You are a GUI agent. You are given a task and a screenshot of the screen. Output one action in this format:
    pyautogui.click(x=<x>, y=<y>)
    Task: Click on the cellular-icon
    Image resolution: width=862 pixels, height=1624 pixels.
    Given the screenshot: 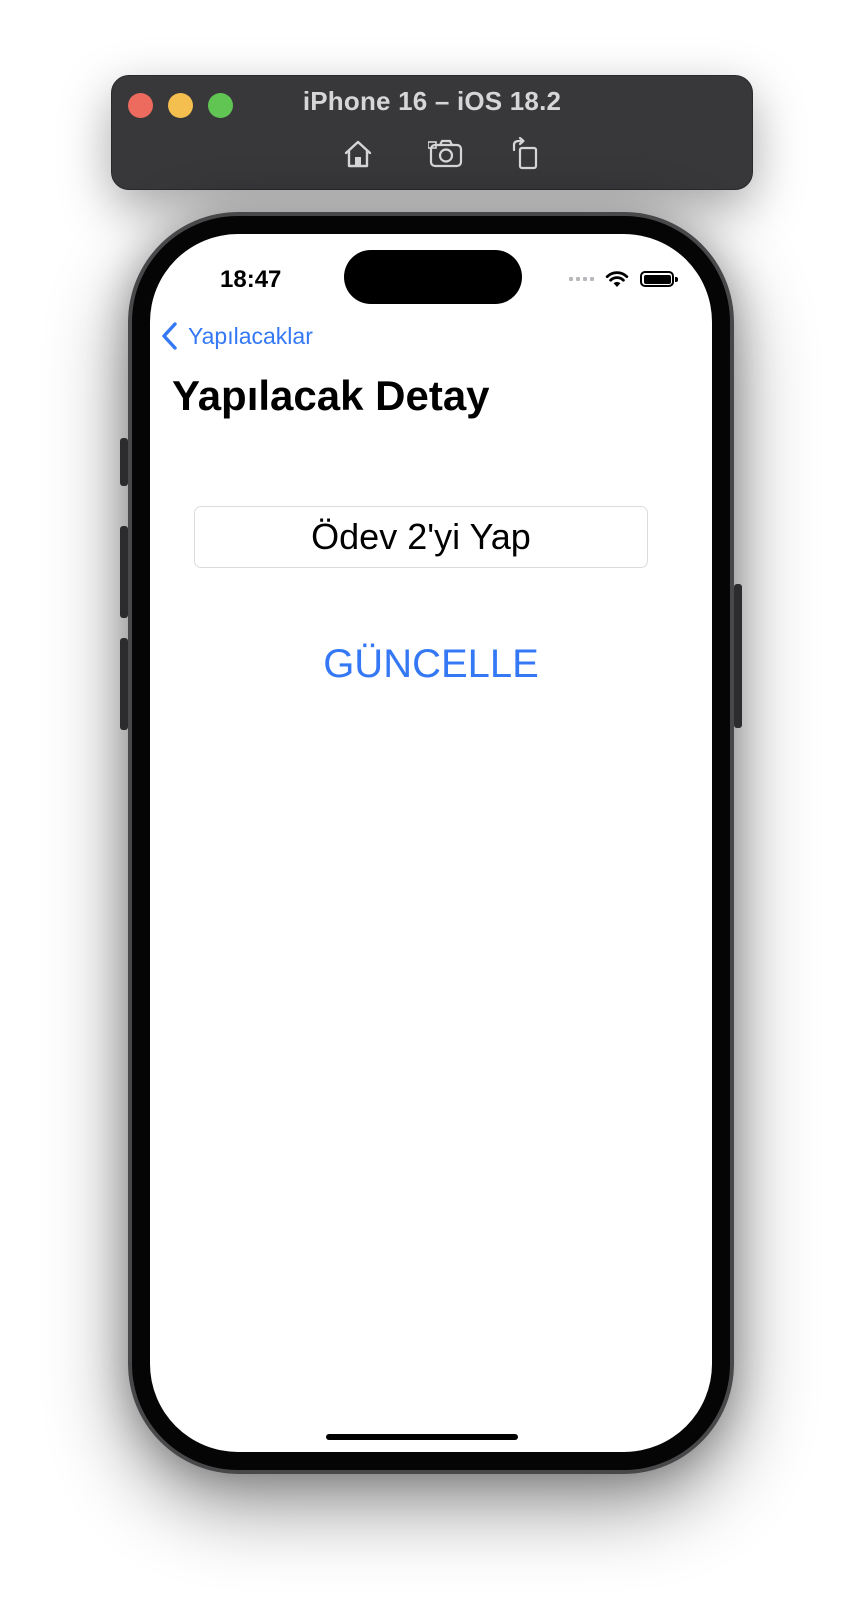 What is the action you would take?
    pyautogui.click(x=581, y=279)
    